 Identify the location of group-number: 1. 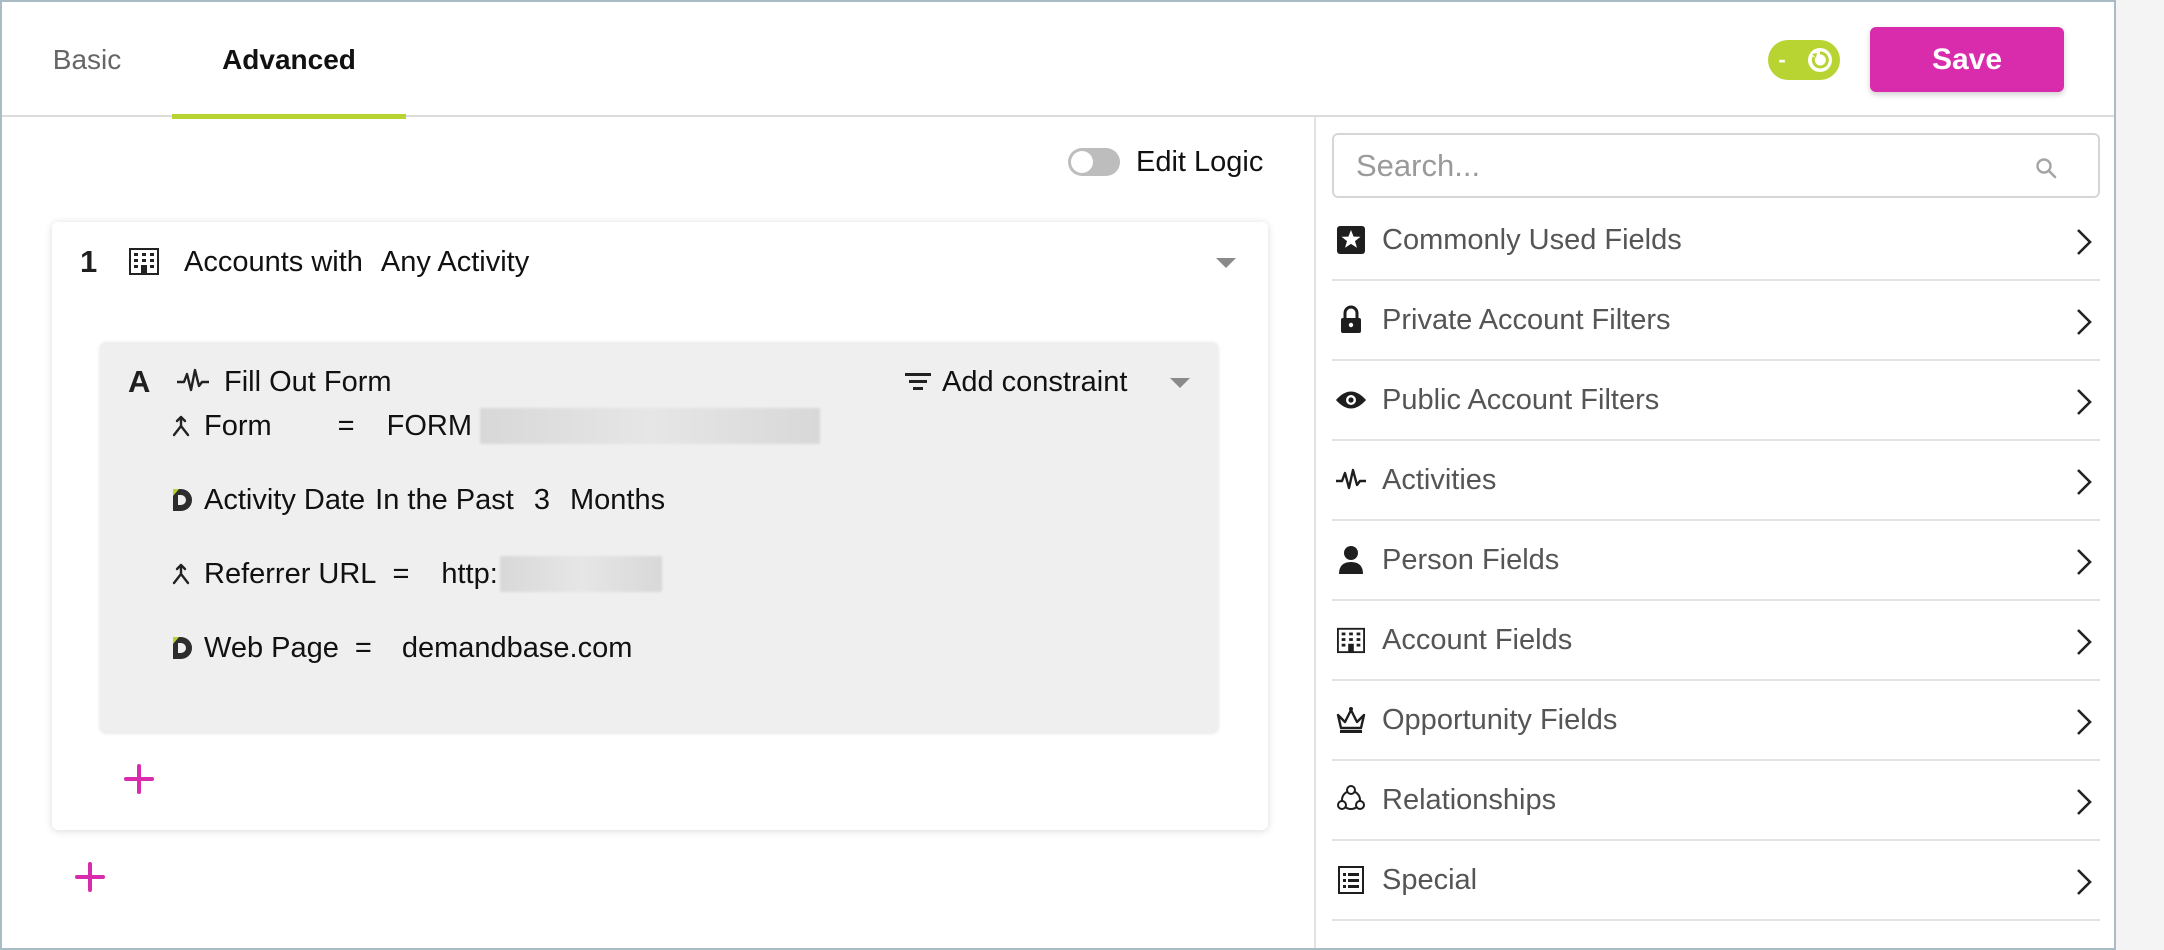
(89, 261).